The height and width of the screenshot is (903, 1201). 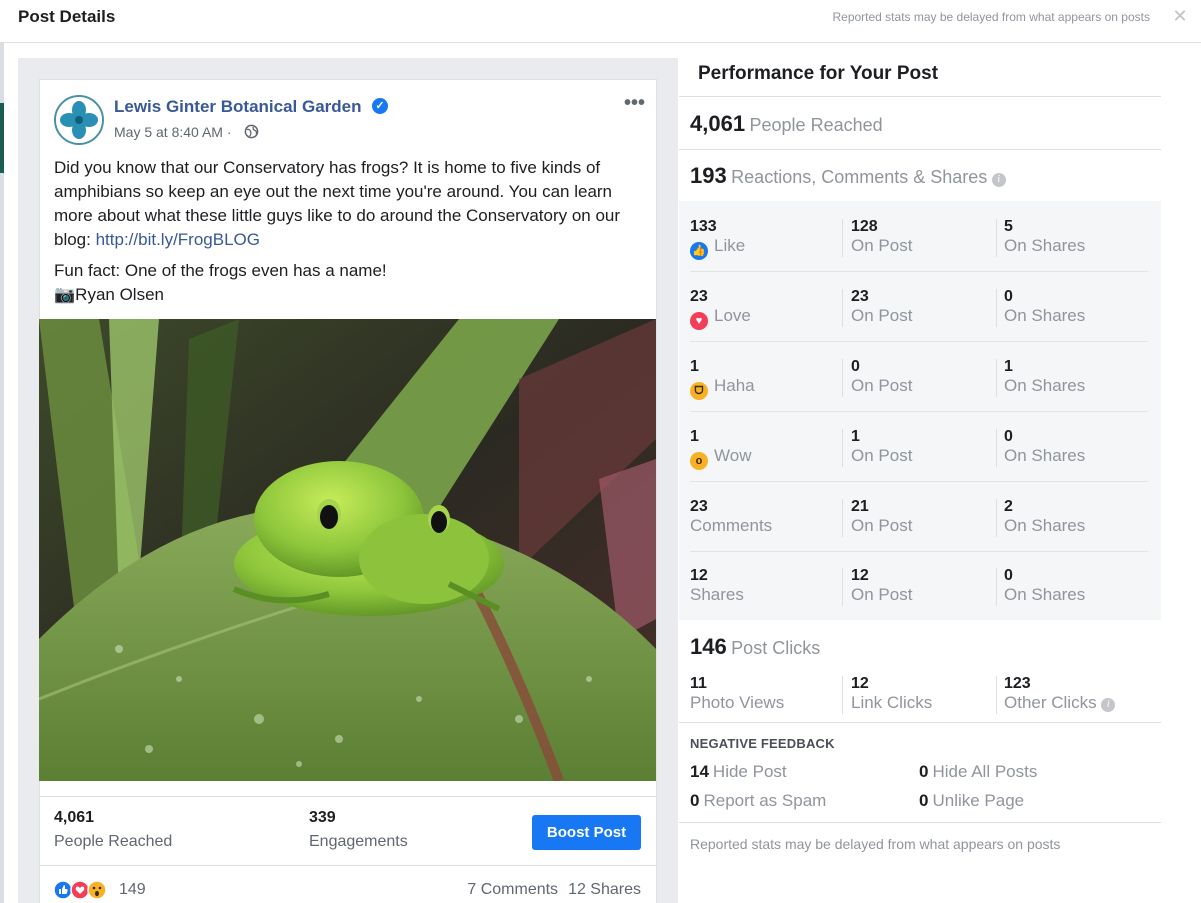 What do you see at coordinates (178, 239) in the screenshot?
I see `blog-link: http://bit.ly/FrogBLOG` at bounding box center [178, 239].